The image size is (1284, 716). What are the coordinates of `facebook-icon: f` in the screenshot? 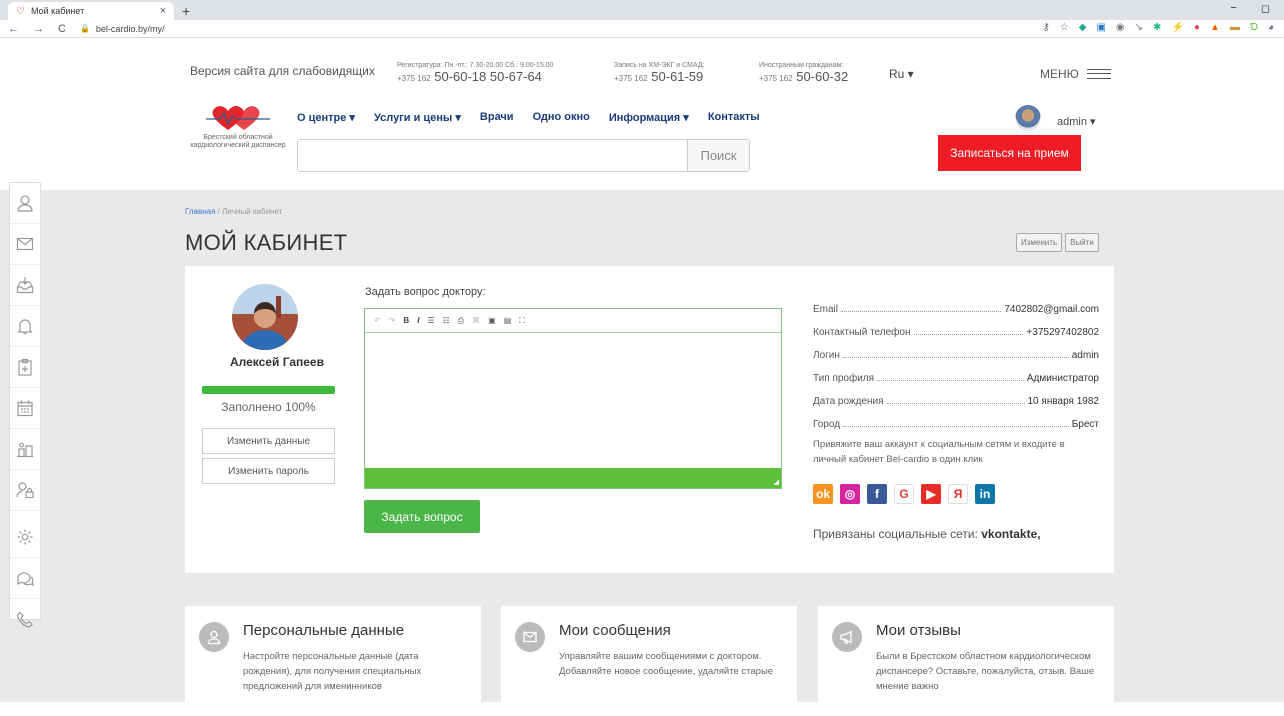 It's located at (877, 494).